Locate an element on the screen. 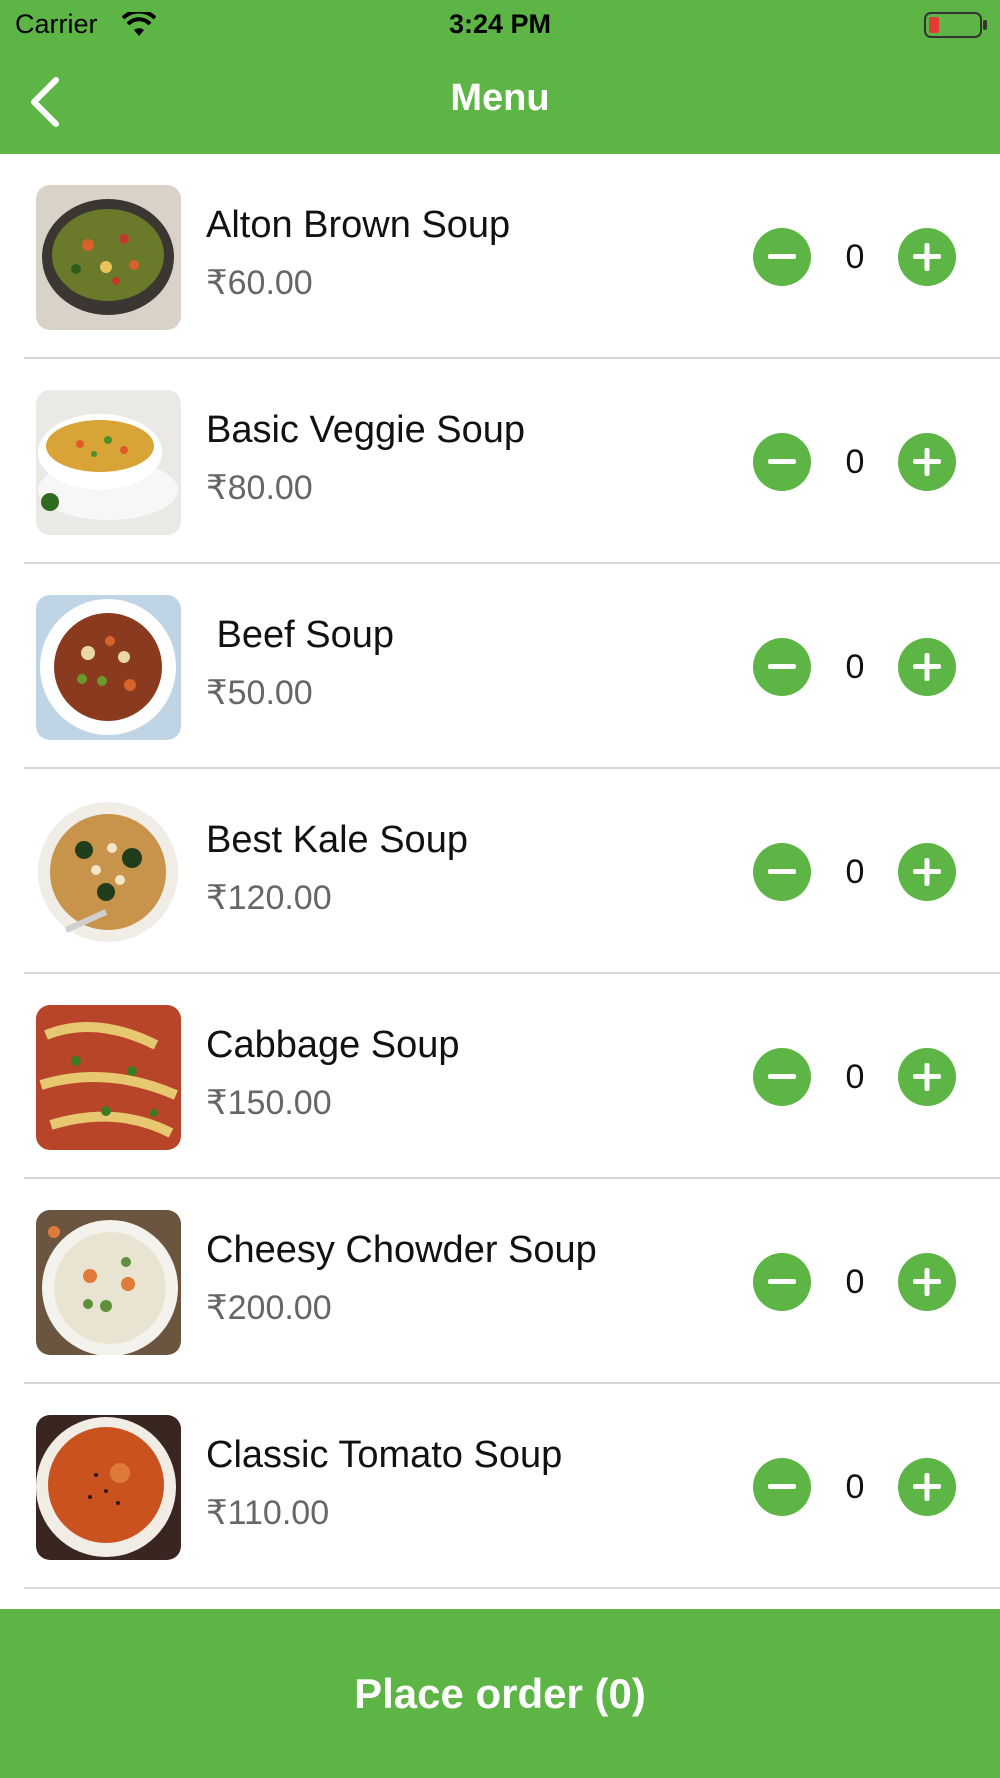 The width and height of the screenshot is (1000, 1778). status-time: 3:24 PM is located at coordinates (500, 24).